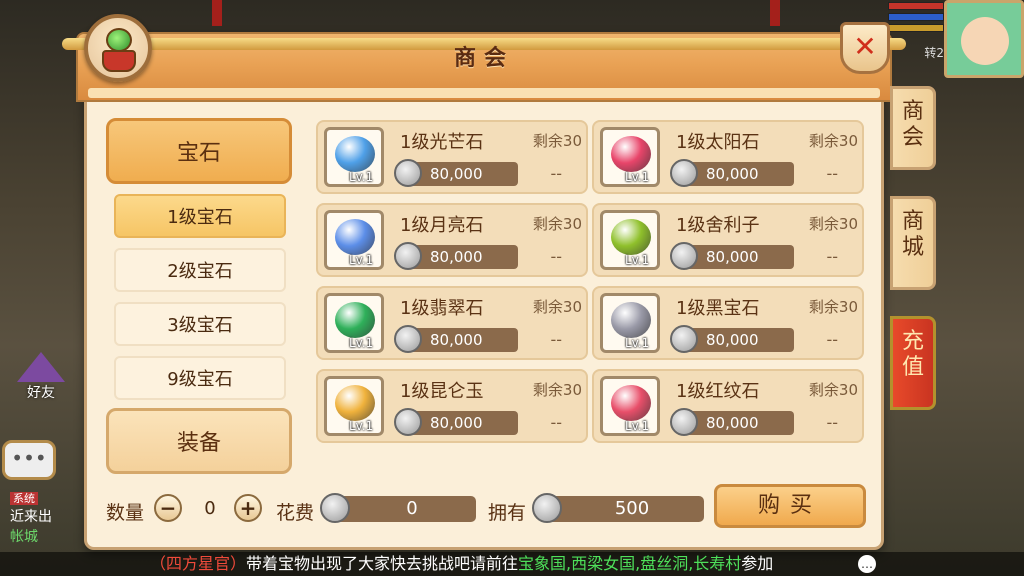  I want to click on owned-value-bar: 500, so click(618, 508).